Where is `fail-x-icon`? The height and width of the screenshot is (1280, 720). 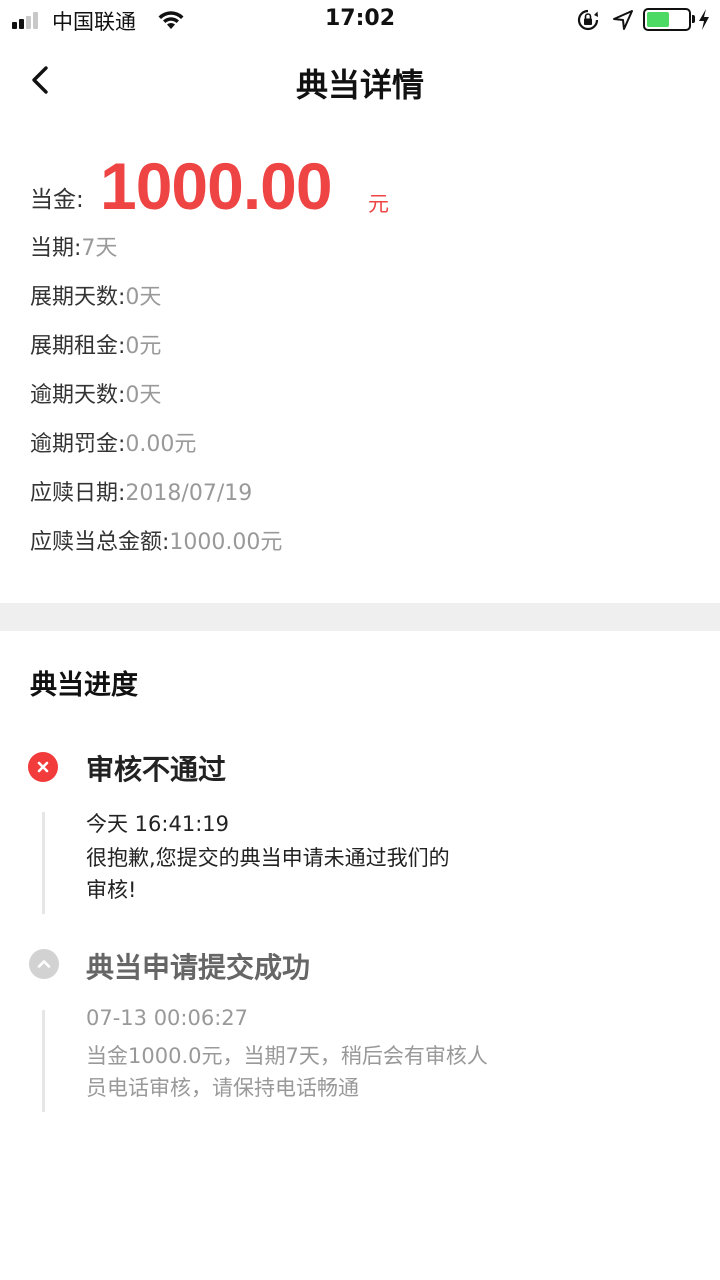 fail-x-icon is located at coordinates (43, 767).